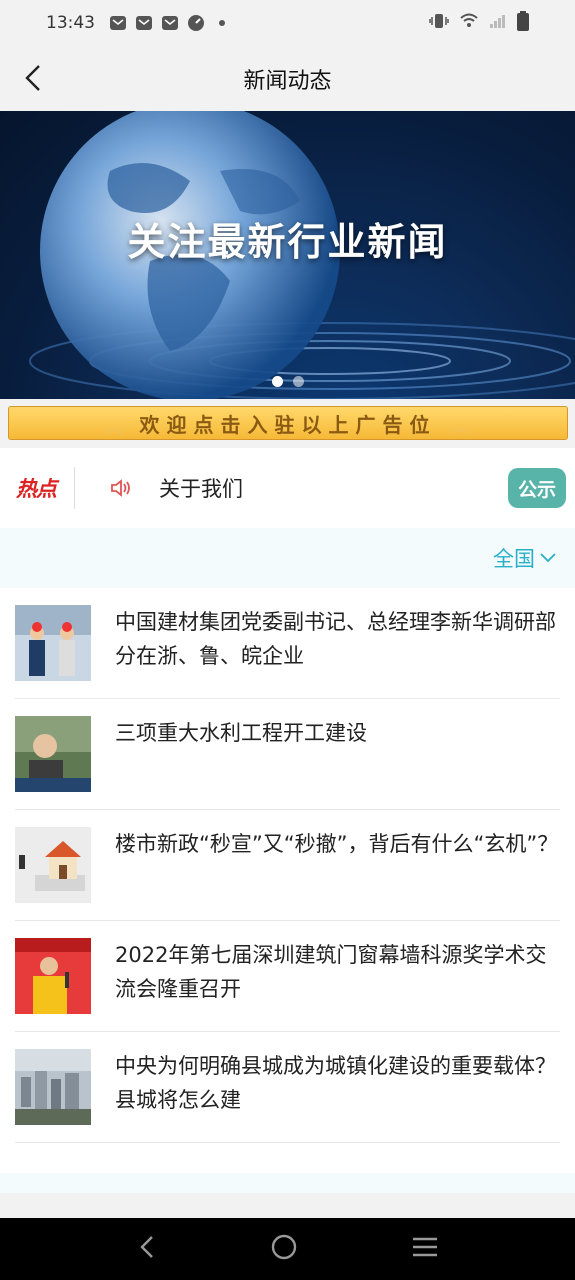 The image size is (575, 1280). What do you see at coordinates (287, 754) in the screenshot?
I see `news-item: 三项重大水利工程开工建设` at bounding box center [287, 754].